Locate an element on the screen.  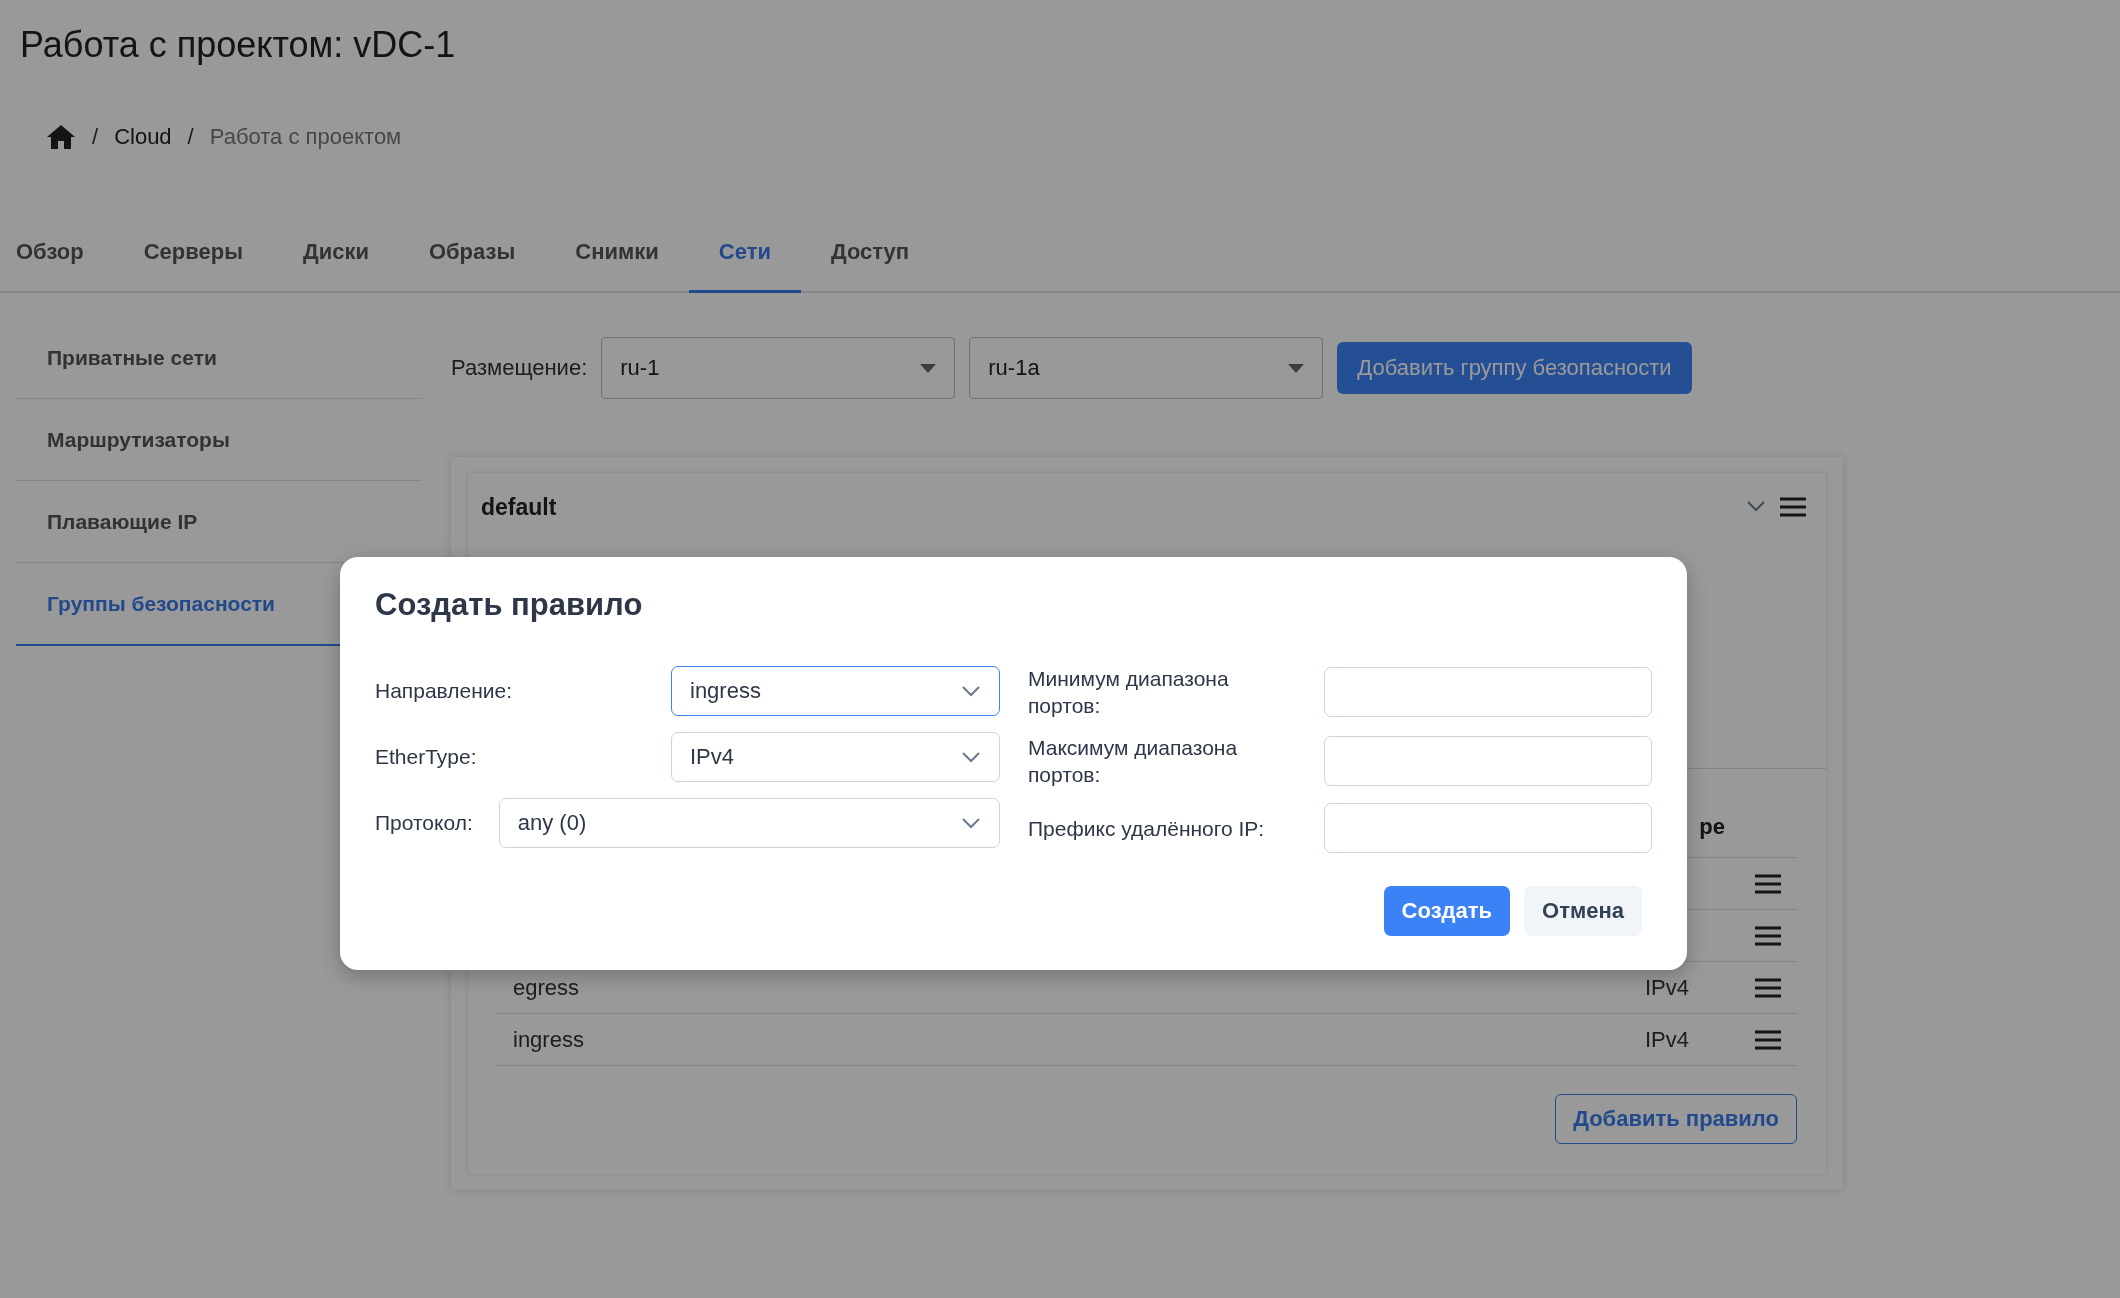
region-select: ru-1 is located at coordinates (778, 368).